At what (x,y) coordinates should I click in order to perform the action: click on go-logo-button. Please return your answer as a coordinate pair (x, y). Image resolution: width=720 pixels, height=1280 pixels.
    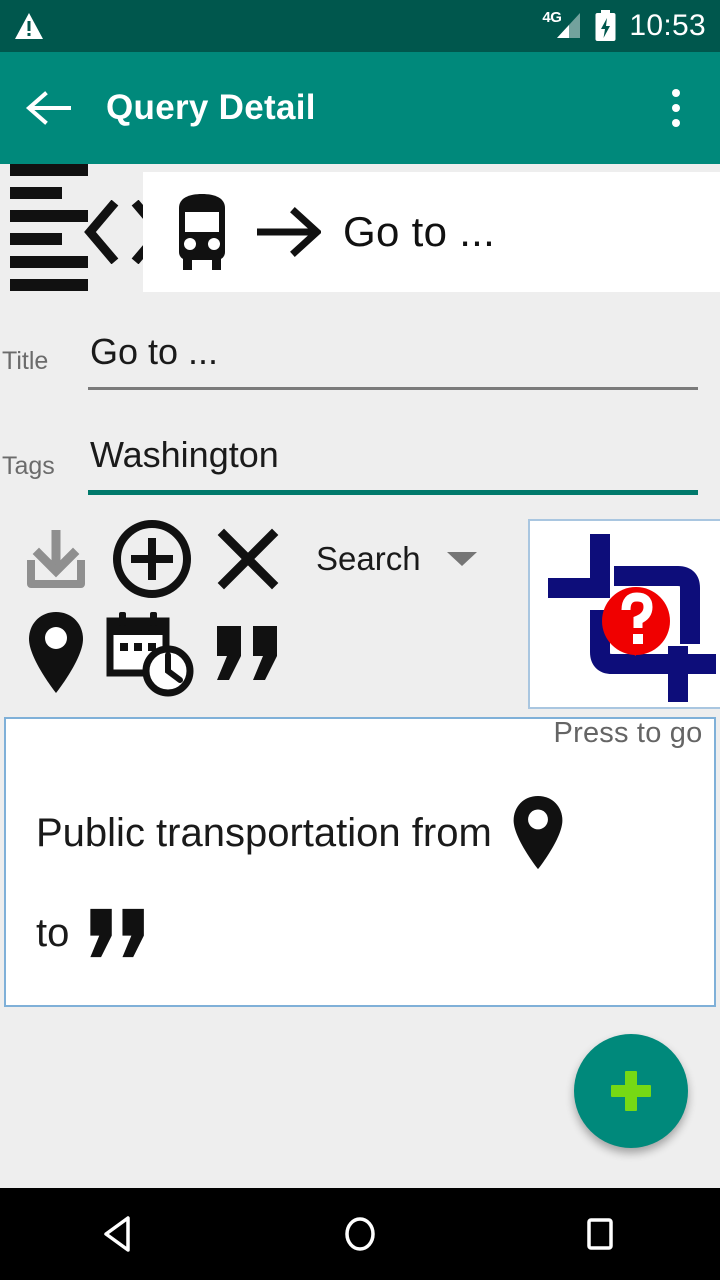
    Looking at the image, I should click on (624, 614).